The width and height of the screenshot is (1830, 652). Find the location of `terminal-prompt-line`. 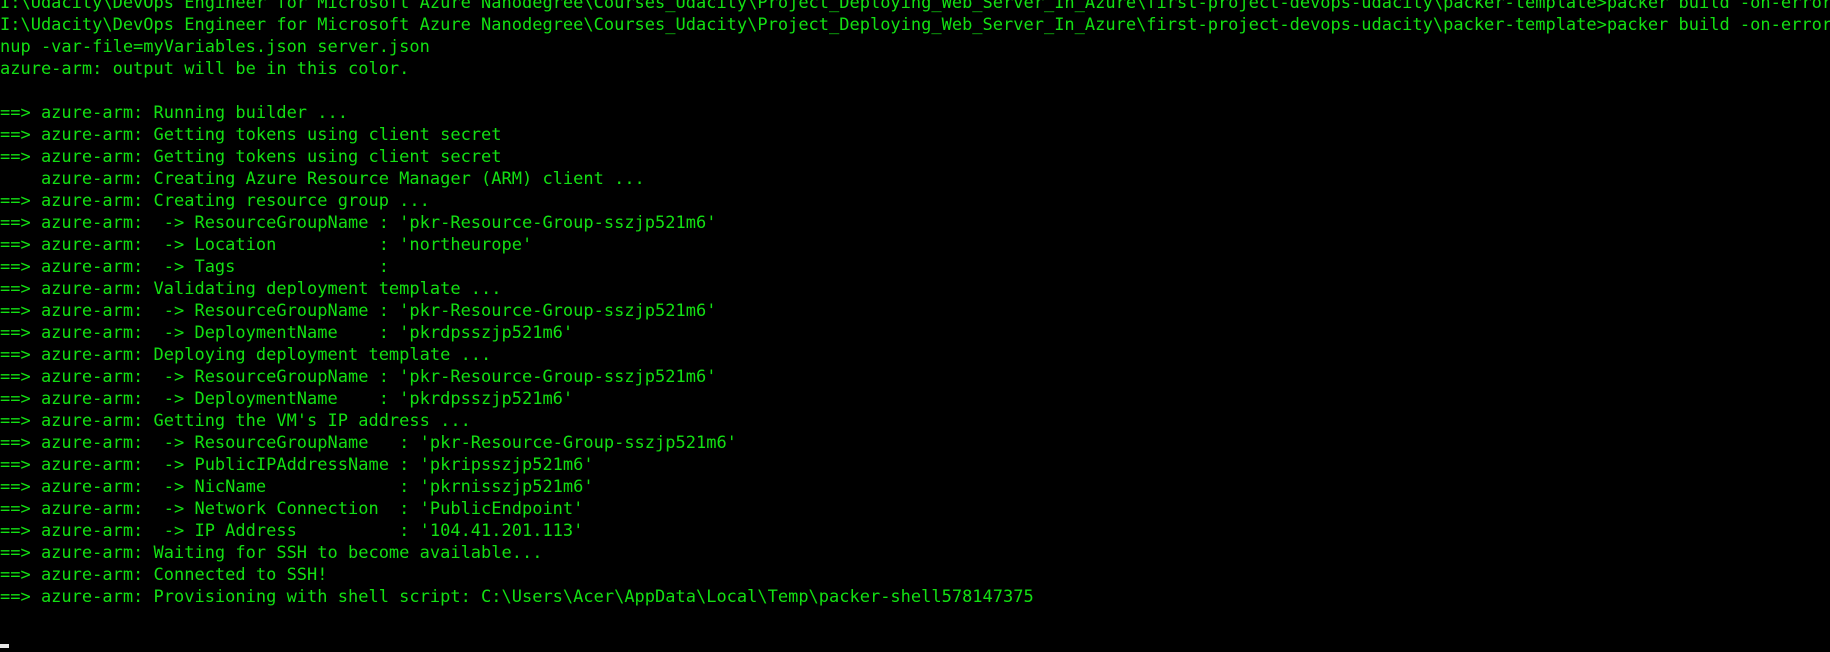

terminal-prompt-line is located at coordinates (915, 641).